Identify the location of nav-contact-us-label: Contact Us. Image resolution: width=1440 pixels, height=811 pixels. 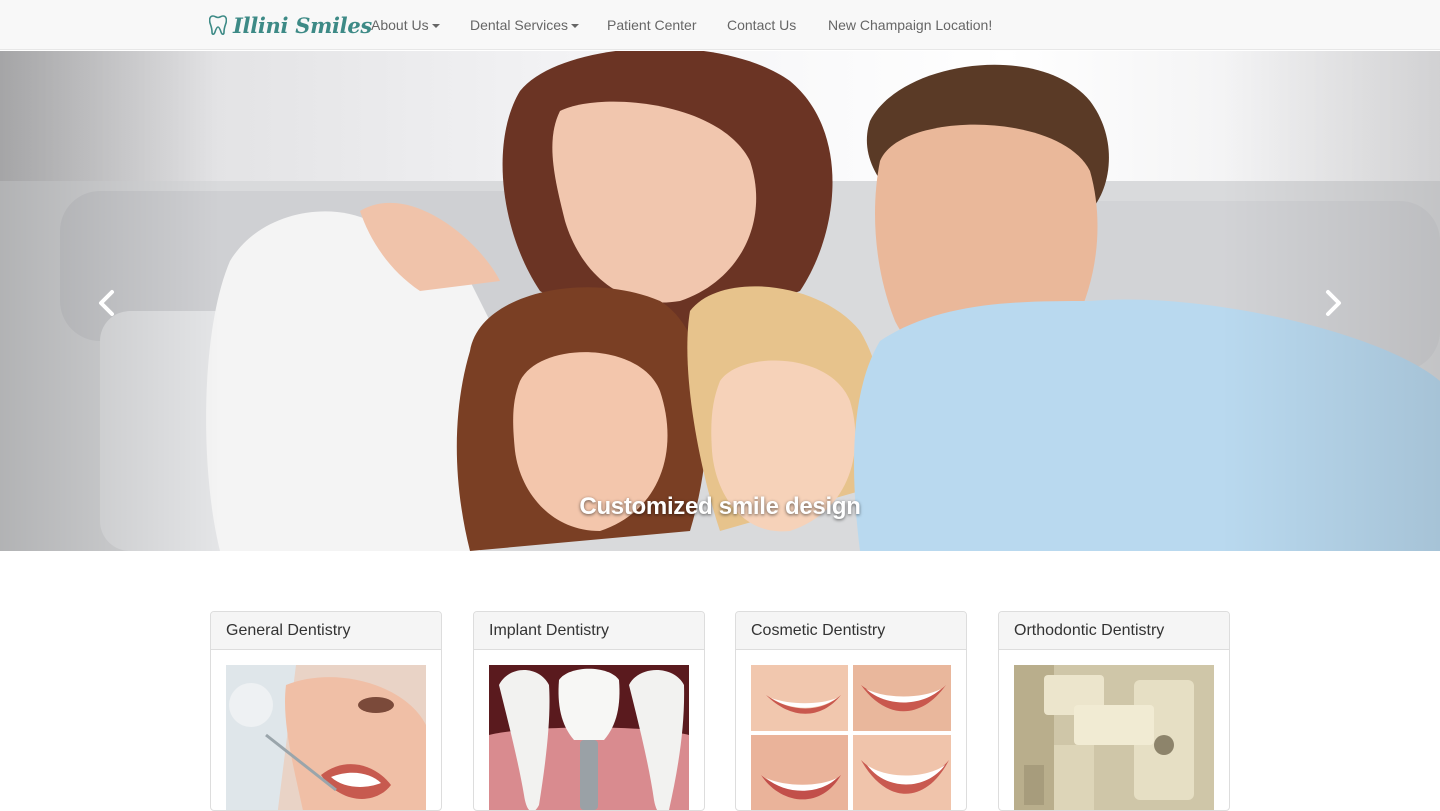
(762, 25).